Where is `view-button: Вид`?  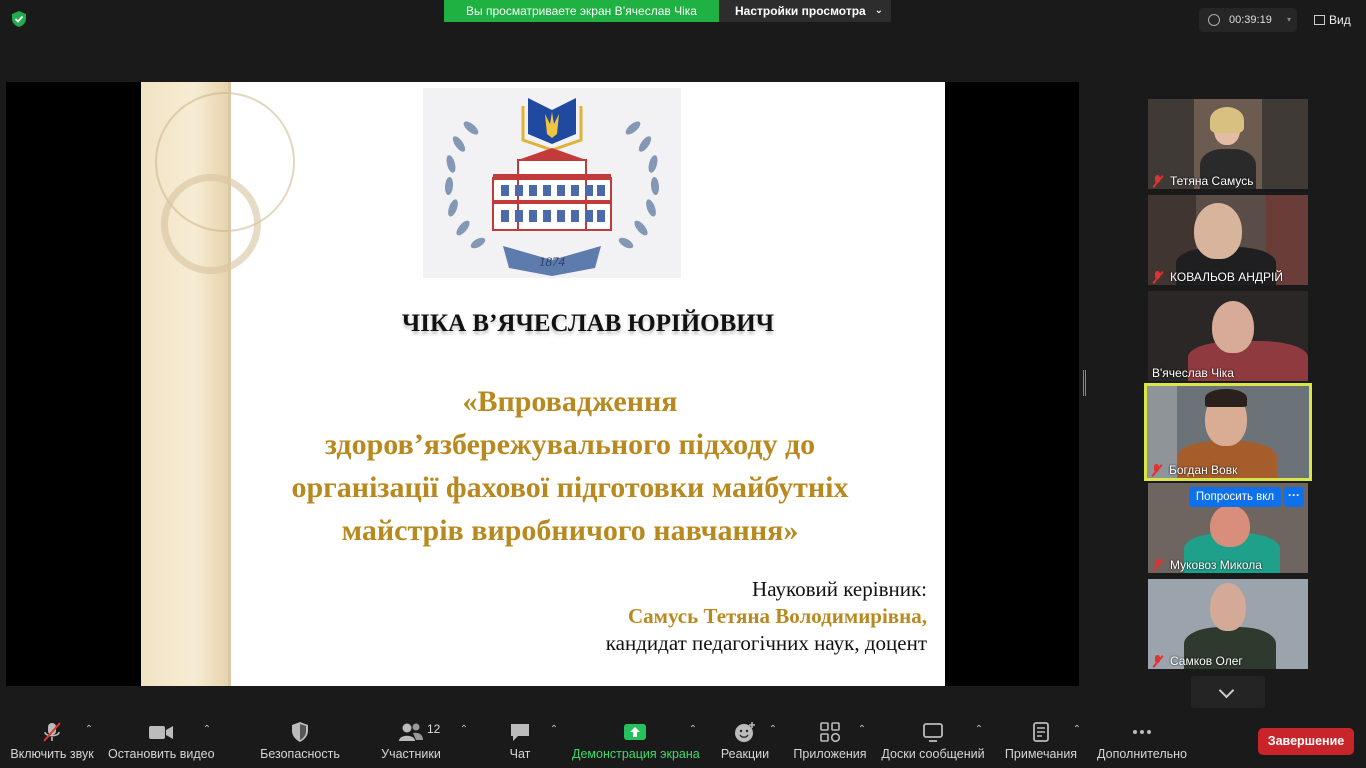
view-button: Вид is located at coordinates (1334, 20).